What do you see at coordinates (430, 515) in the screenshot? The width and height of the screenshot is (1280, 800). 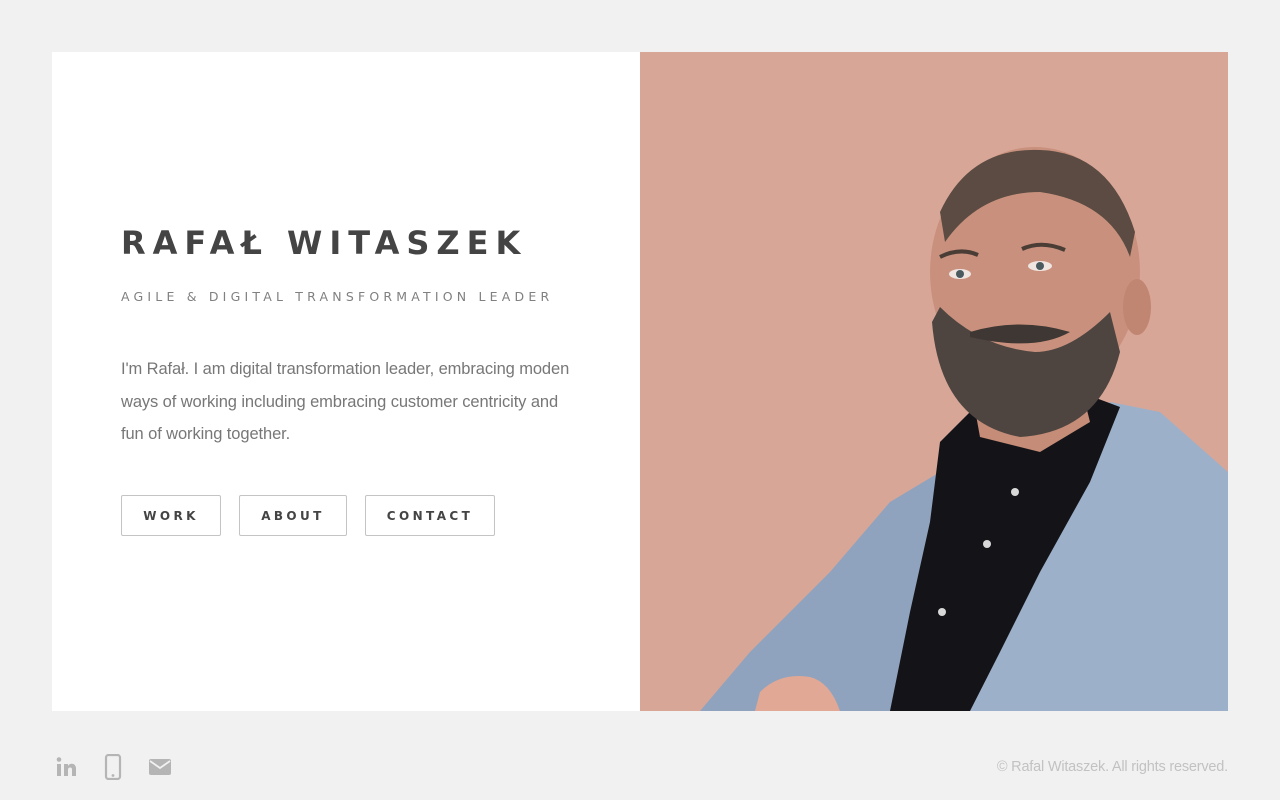 I see `contact-button: CONTACT` at bounding box center [430, 515].